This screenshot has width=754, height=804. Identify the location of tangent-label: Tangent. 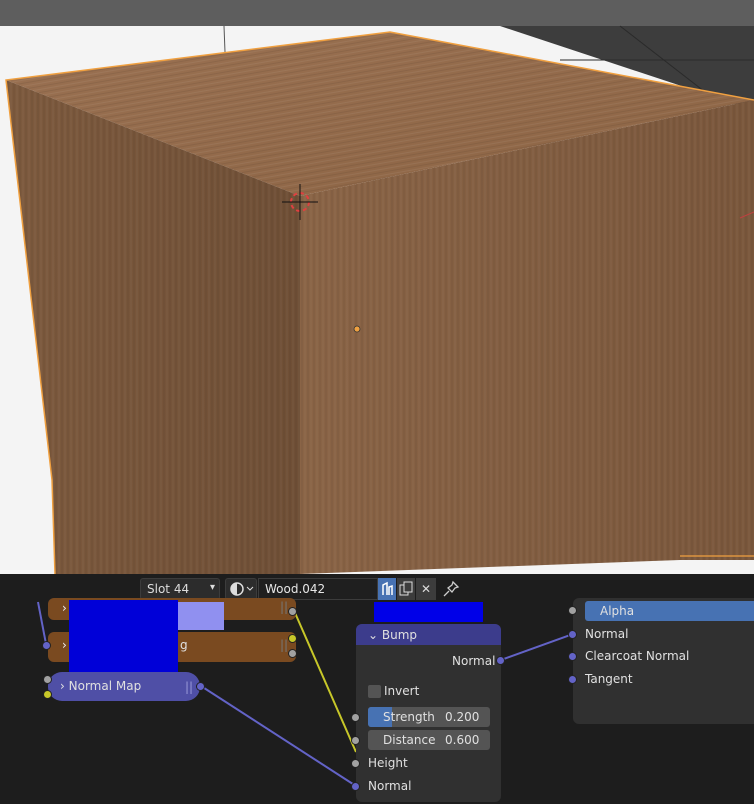
(609, 679).